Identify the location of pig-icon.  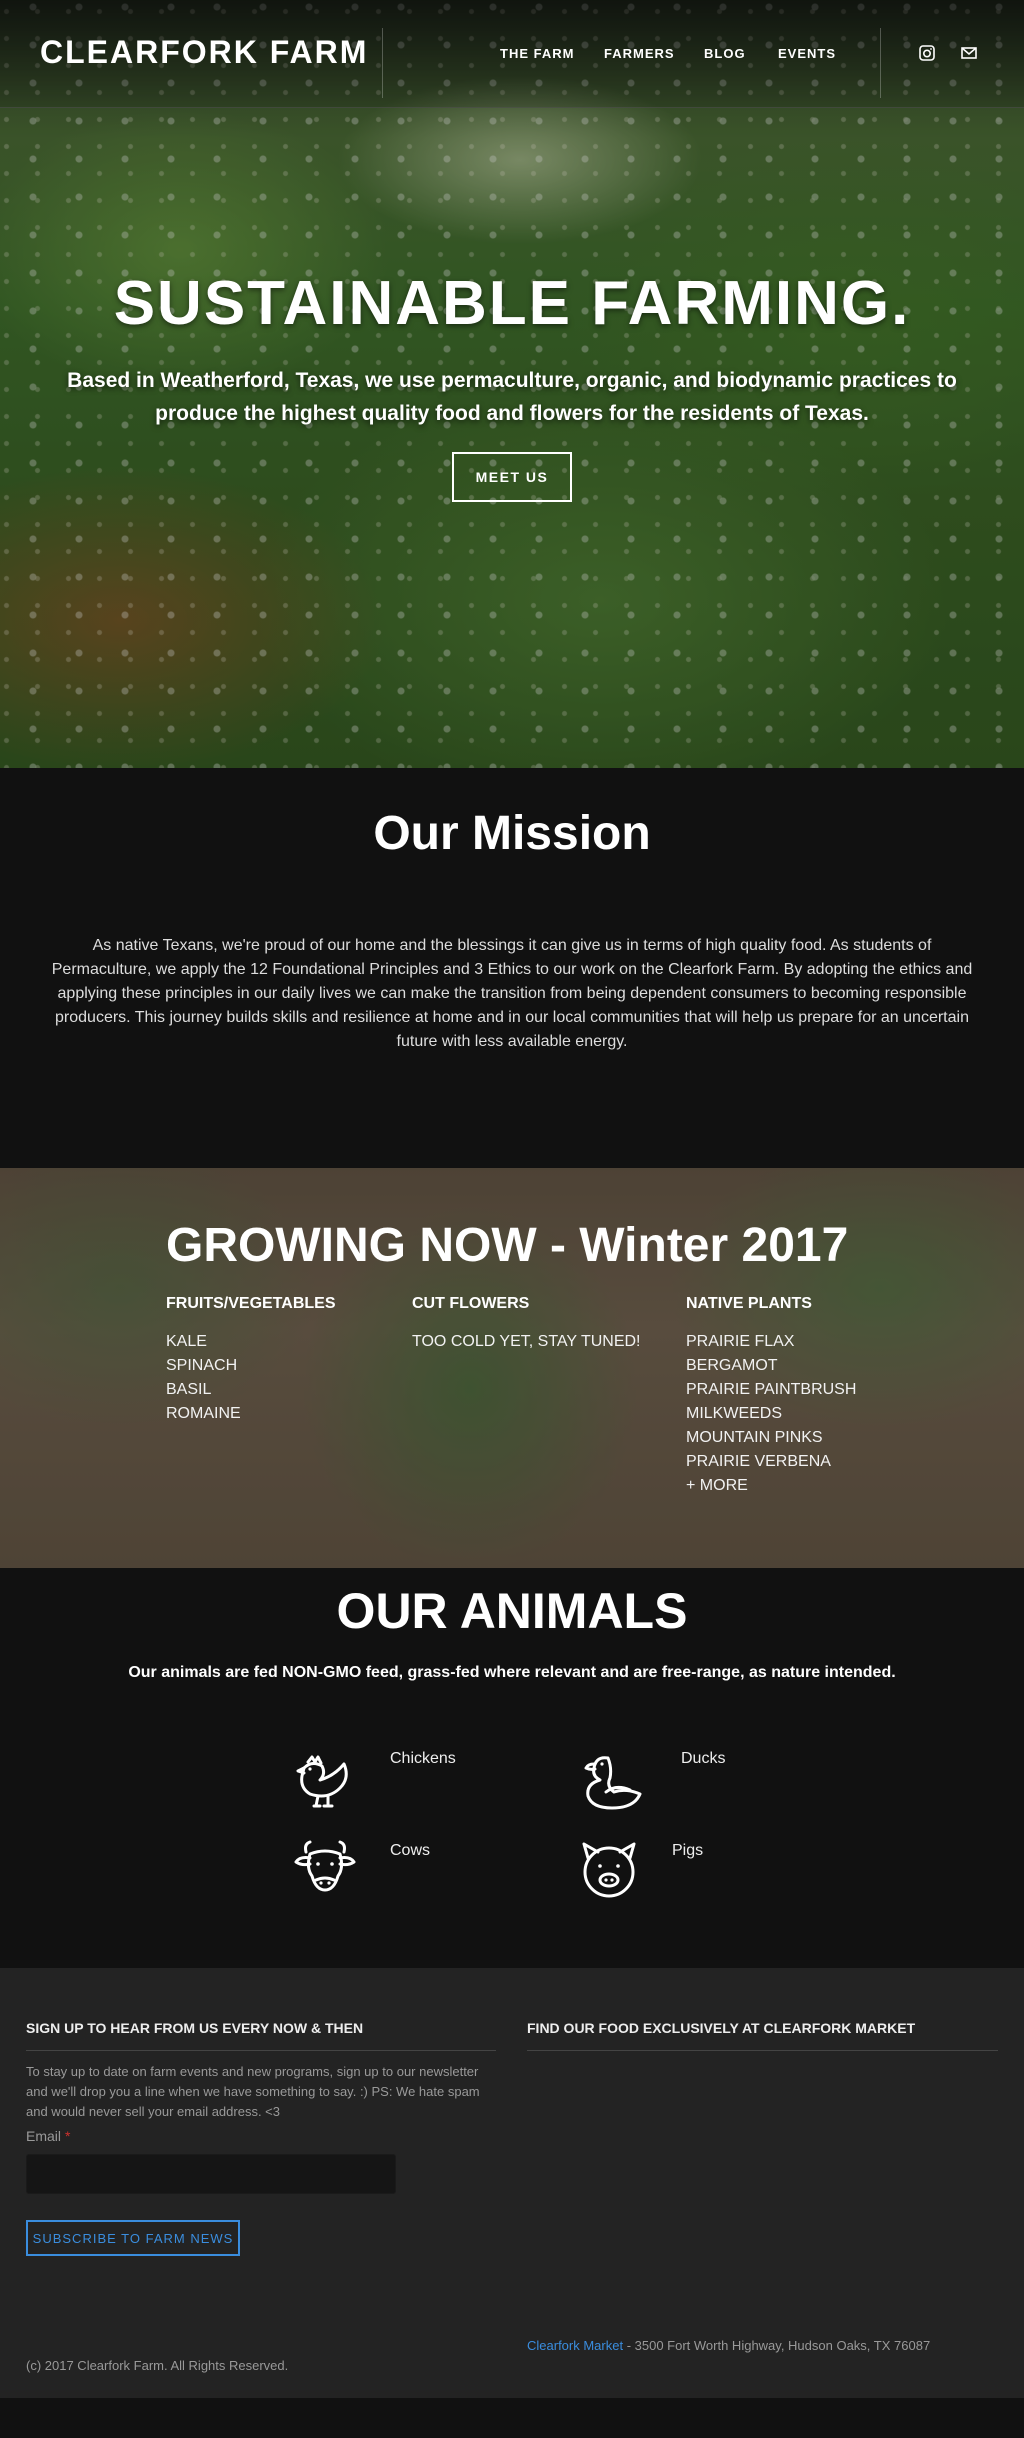
(609, 1870).